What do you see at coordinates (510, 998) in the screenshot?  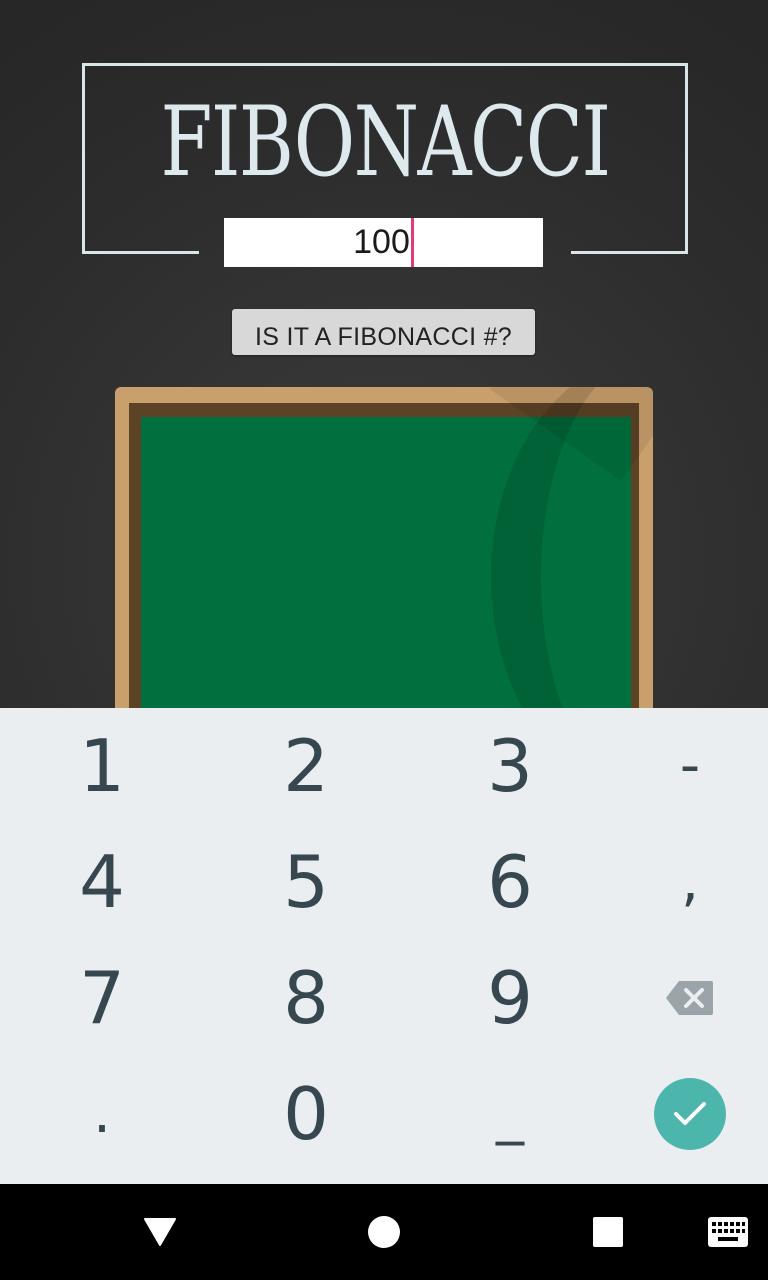 I see `key-9: 9` at bounding box center [510, 998].